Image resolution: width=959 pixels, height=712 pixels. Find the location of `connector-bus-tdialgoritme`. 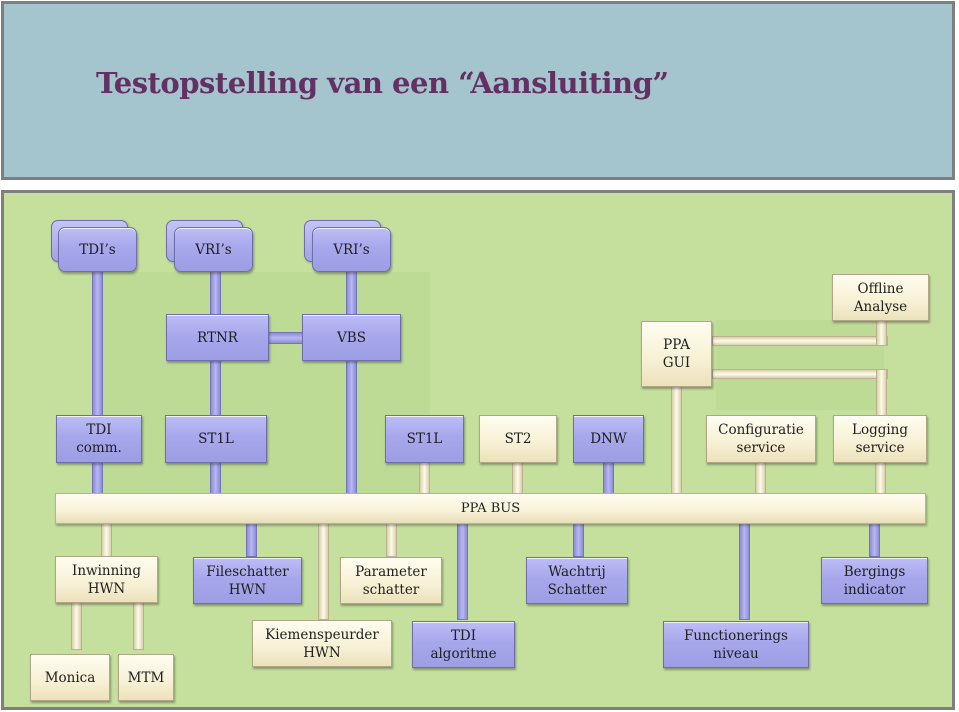

connector-bus-tdialgoritme is located at coordinates (462, 571).